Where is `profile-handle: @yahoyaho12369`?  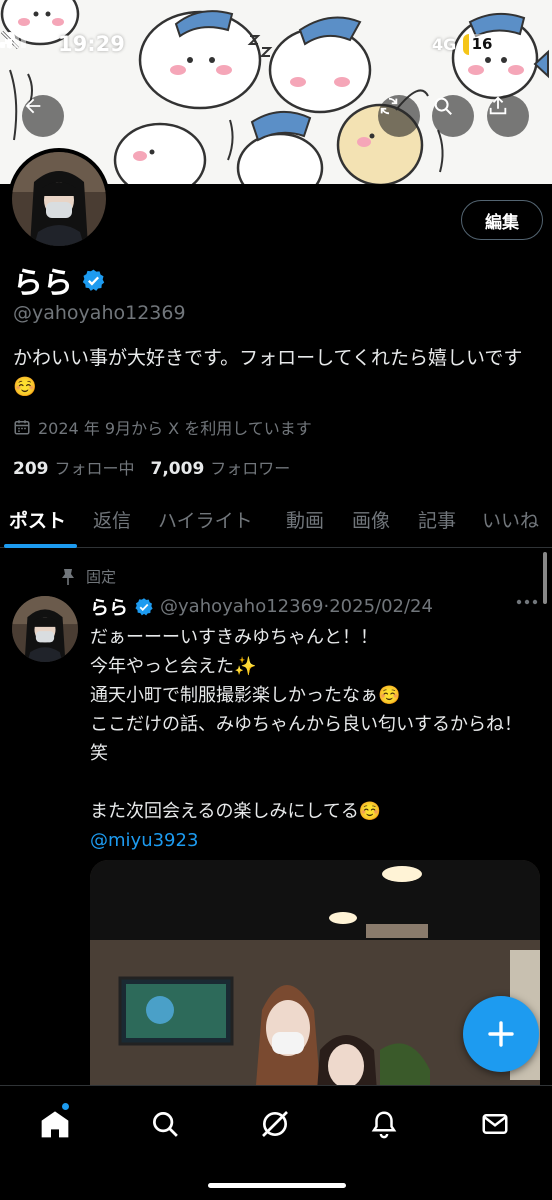
profile-handle: @yahoyaho12369 is located at coordinates (99, 313).